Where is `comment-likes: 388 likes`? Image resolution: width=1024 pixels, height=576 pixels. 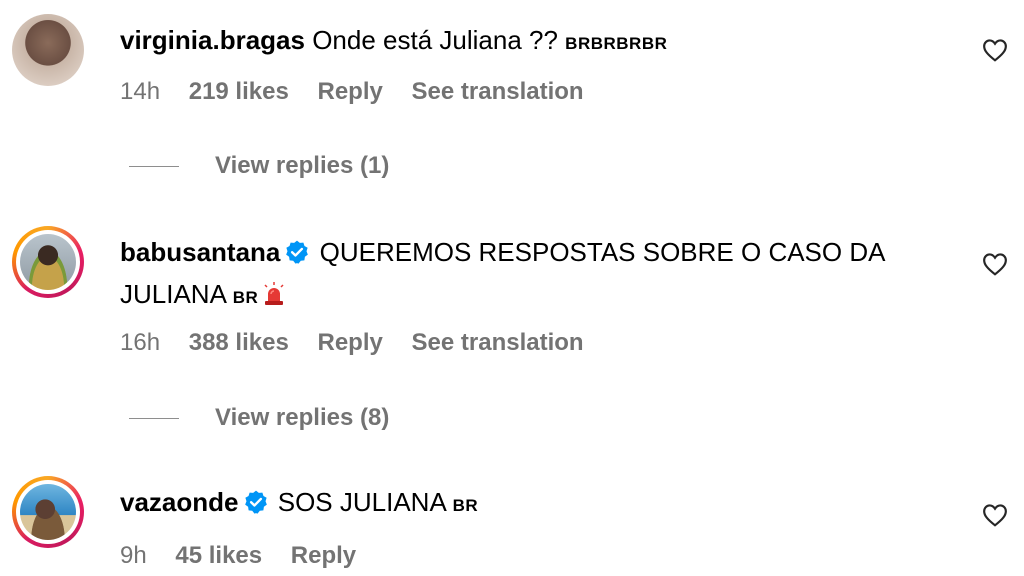
comment-likes: 388 likes is located at coordinates (239, 342).